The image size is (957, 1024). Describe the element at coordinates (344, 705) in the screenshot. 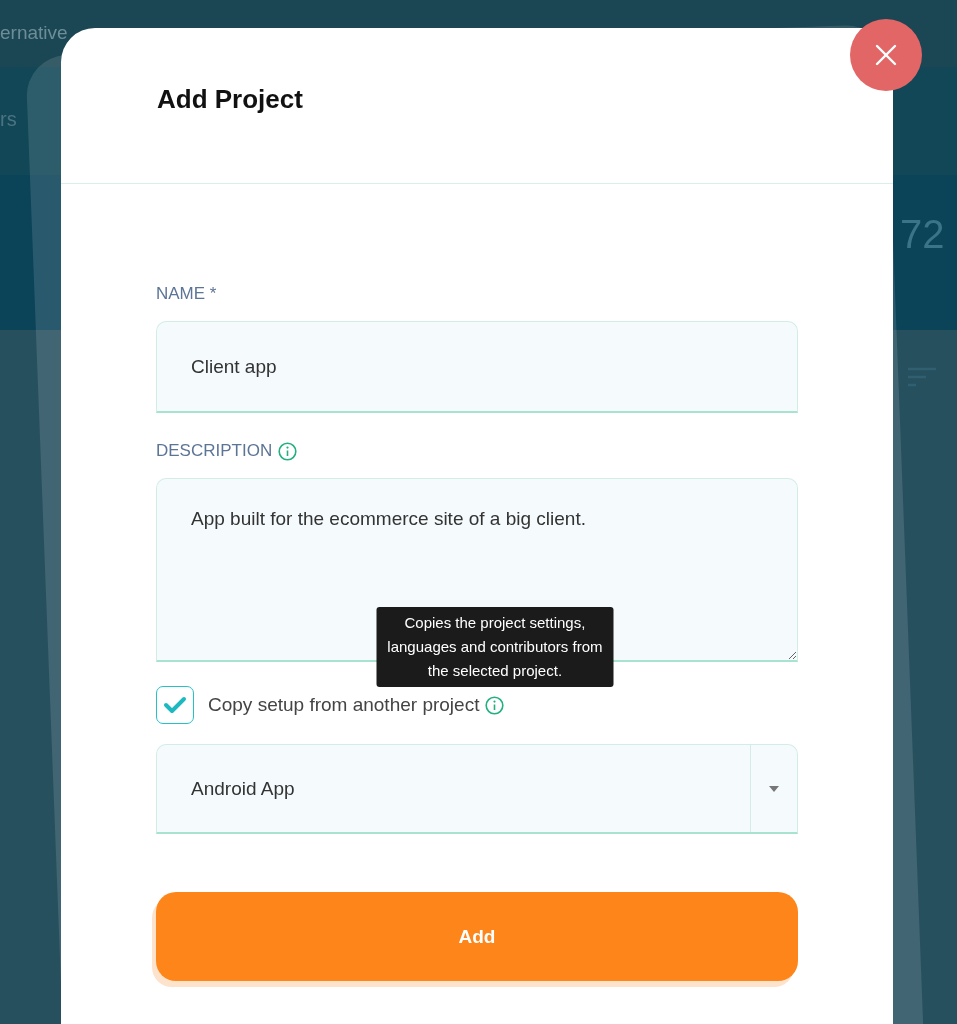

I see `checkbox-label: Copy setup from another project` at that location.